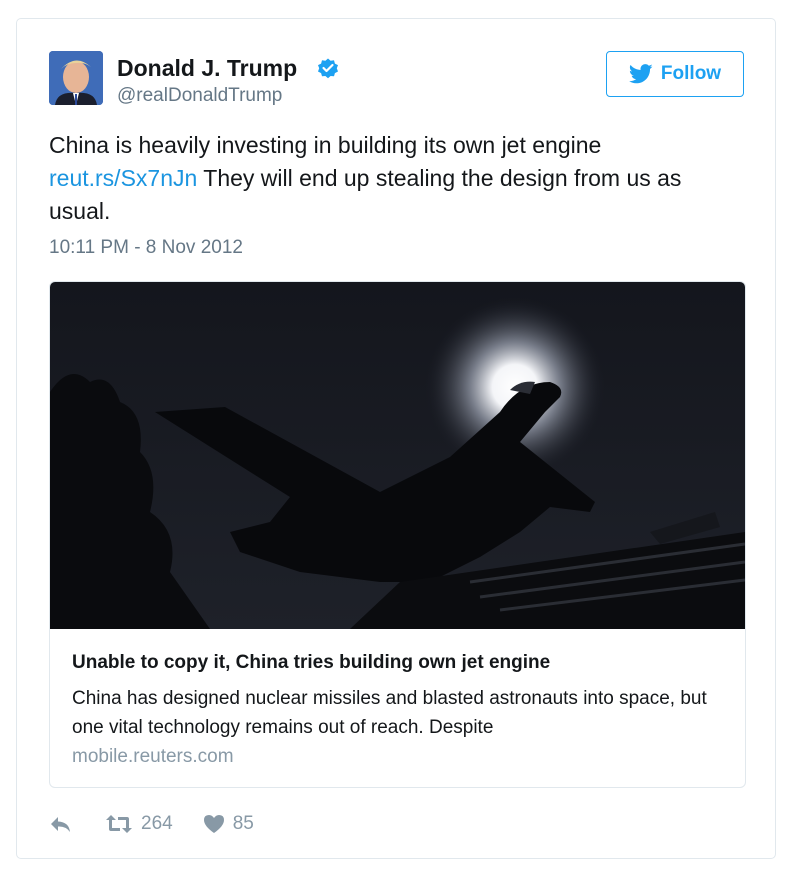 The height and width of the screenshot is (884, 799). What do you see at coordinates (146, 248) in the screenshot?
I see `tweet-timestamp: 10:11 PM - 8 Nov 2012` at bounding box center [146, 248].